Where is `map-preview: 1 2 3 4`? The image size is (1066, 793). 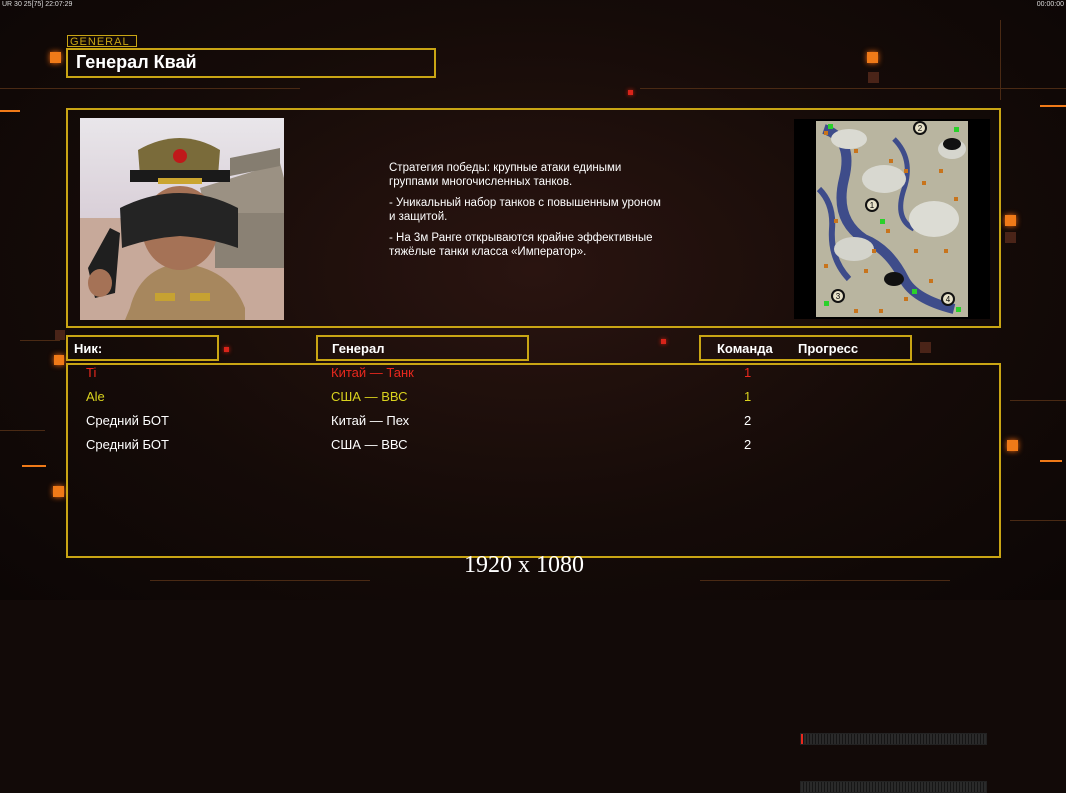
map-preview: 1 2 3 4 is located at coordinates (892, 219).